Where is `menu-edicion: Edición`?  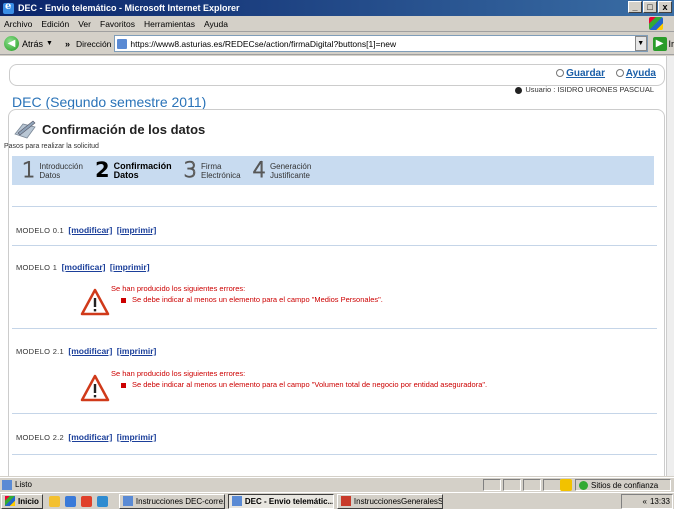 menu-edicion: Edición is located at coordinates (55, 24).